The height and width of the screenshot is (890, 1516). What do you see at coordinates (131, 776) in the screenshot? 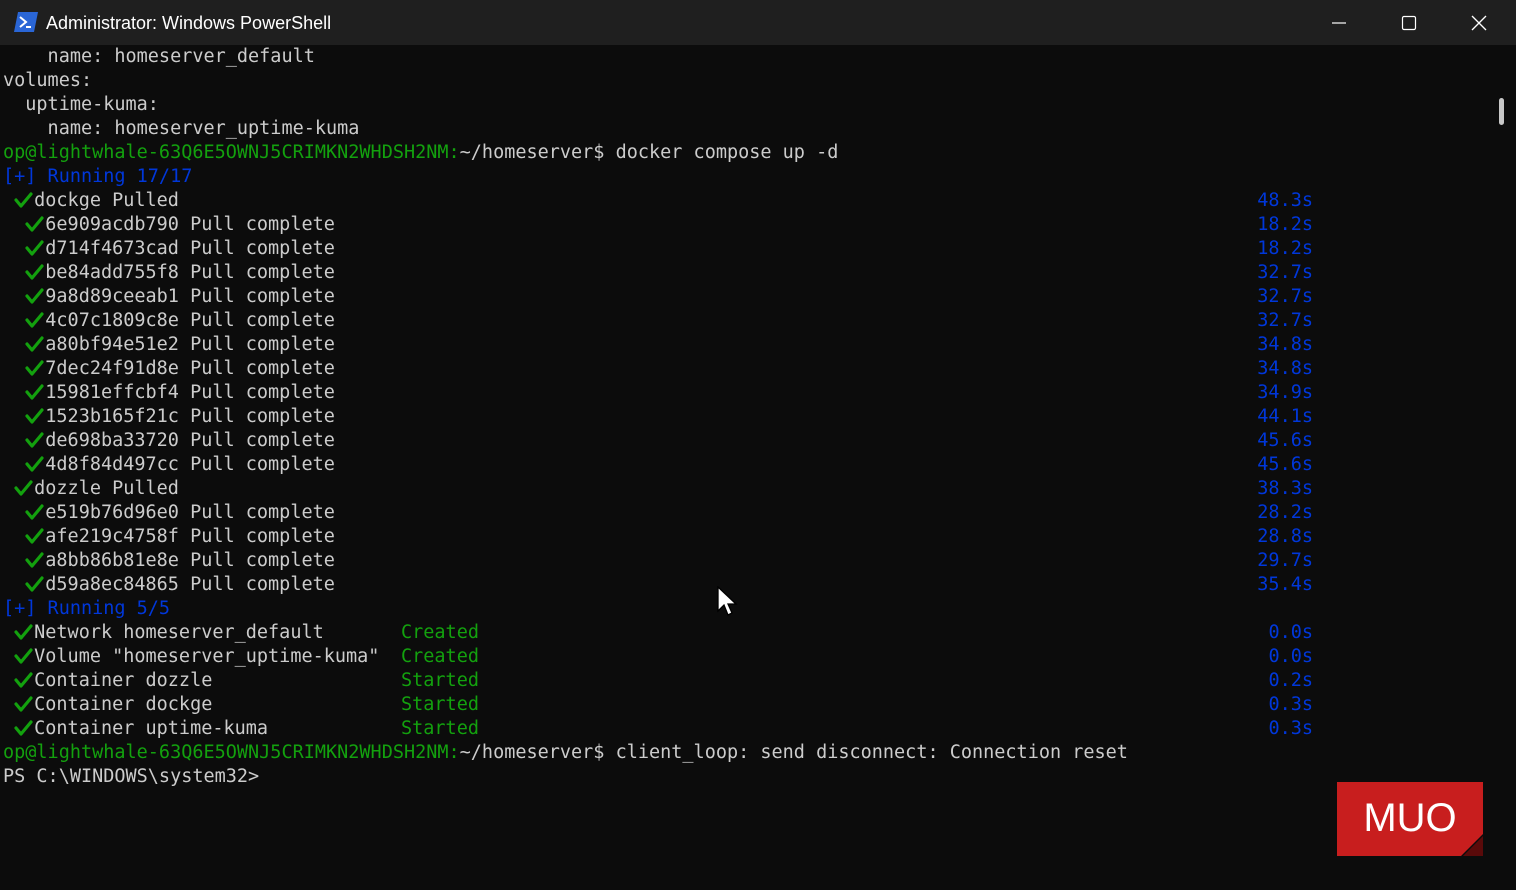
I see `powershell-prompt-line: PS C:\WINDOWS\system32>` at bounding box center [131, 776].